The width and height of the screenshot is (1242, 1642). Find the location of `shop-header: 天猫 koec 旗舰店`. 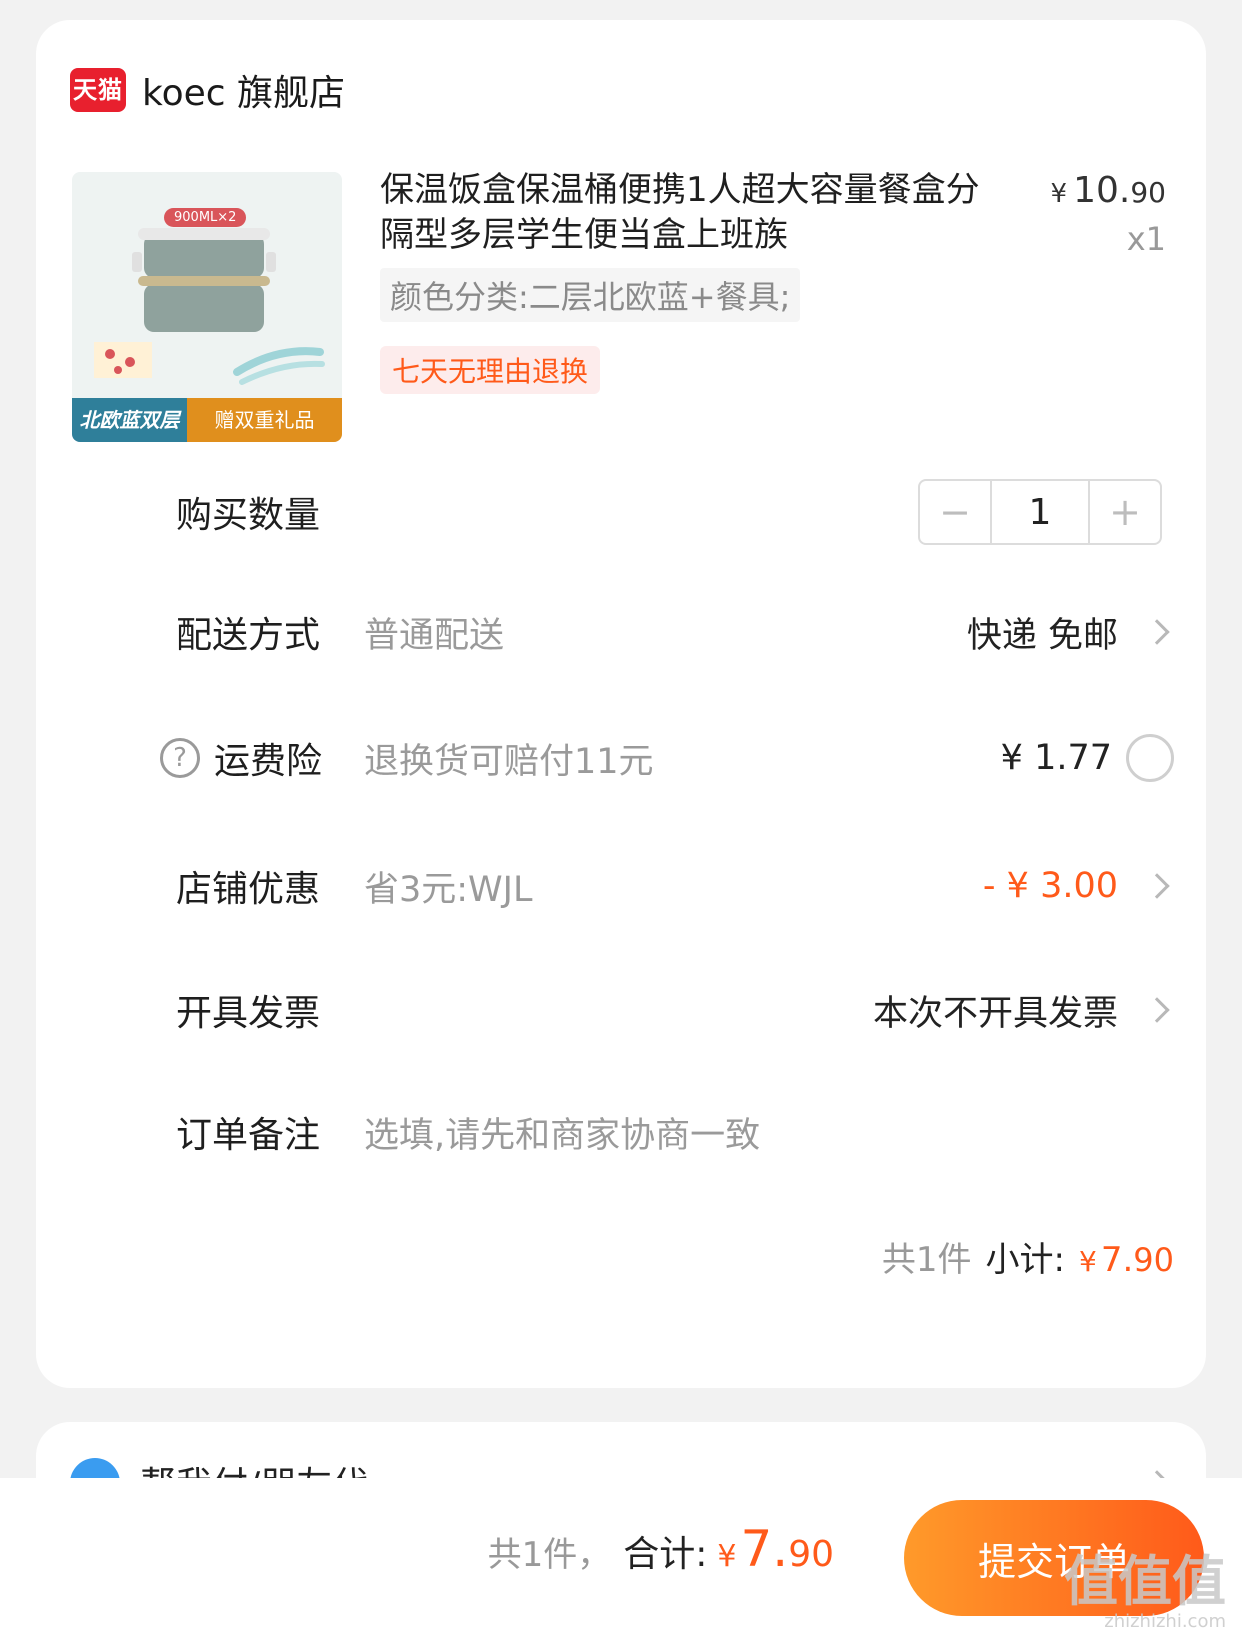

shop-header: 天猫 koec 旗舰店 is located at coordinates (207, 90).